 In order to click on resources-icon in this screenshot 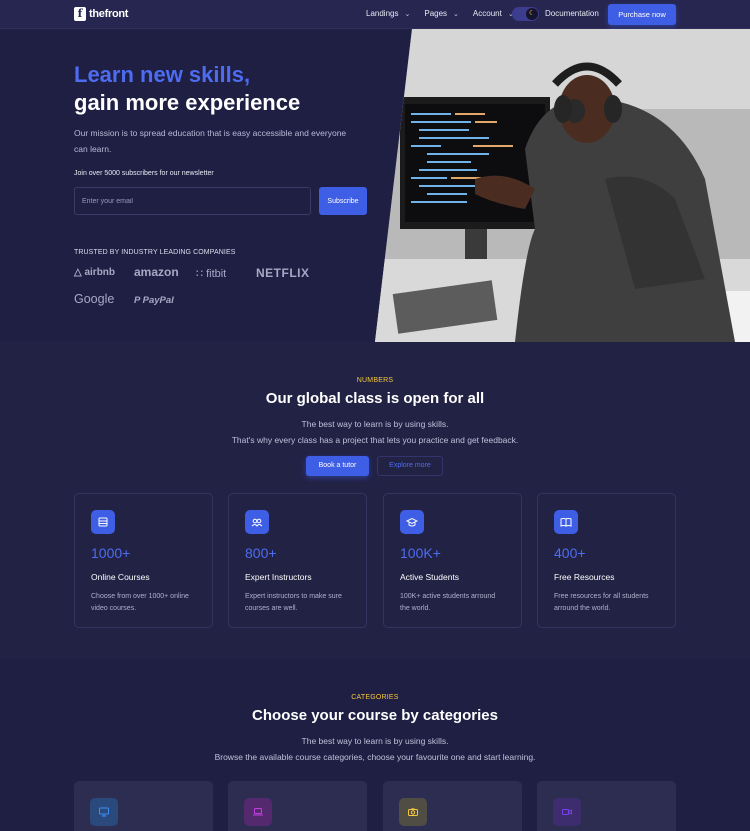, I will do `click(566, 522)`.